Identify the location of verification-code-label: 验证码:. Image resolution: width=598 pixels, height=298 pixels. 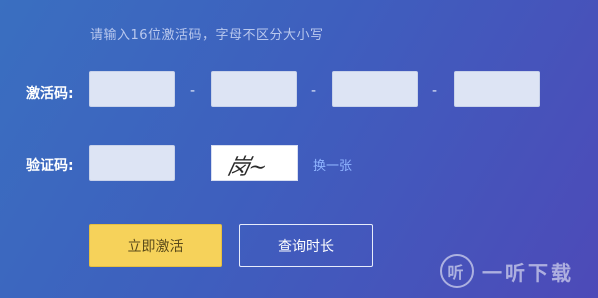
(50, 166).